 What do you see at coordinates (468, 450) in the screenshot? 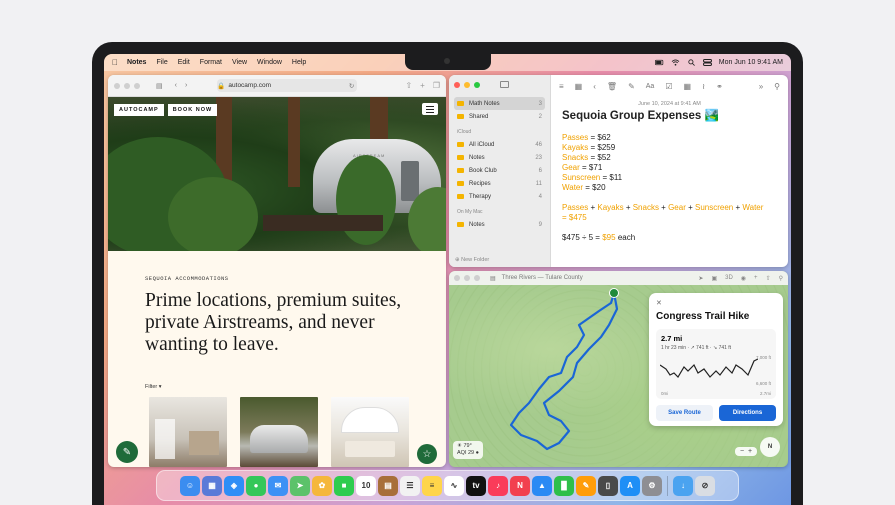
I see `weather-widget: ☀ 79° AQI 29 ●` at bounding box center [468, 450].